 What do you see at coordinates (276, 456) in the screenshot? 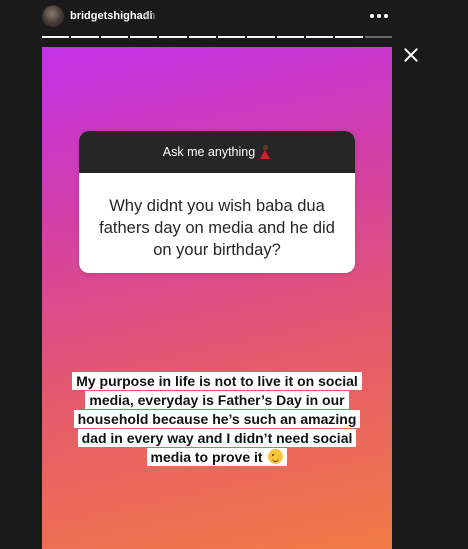
I see `winking-face-emoji-icon` at bounding box center [276, 456].